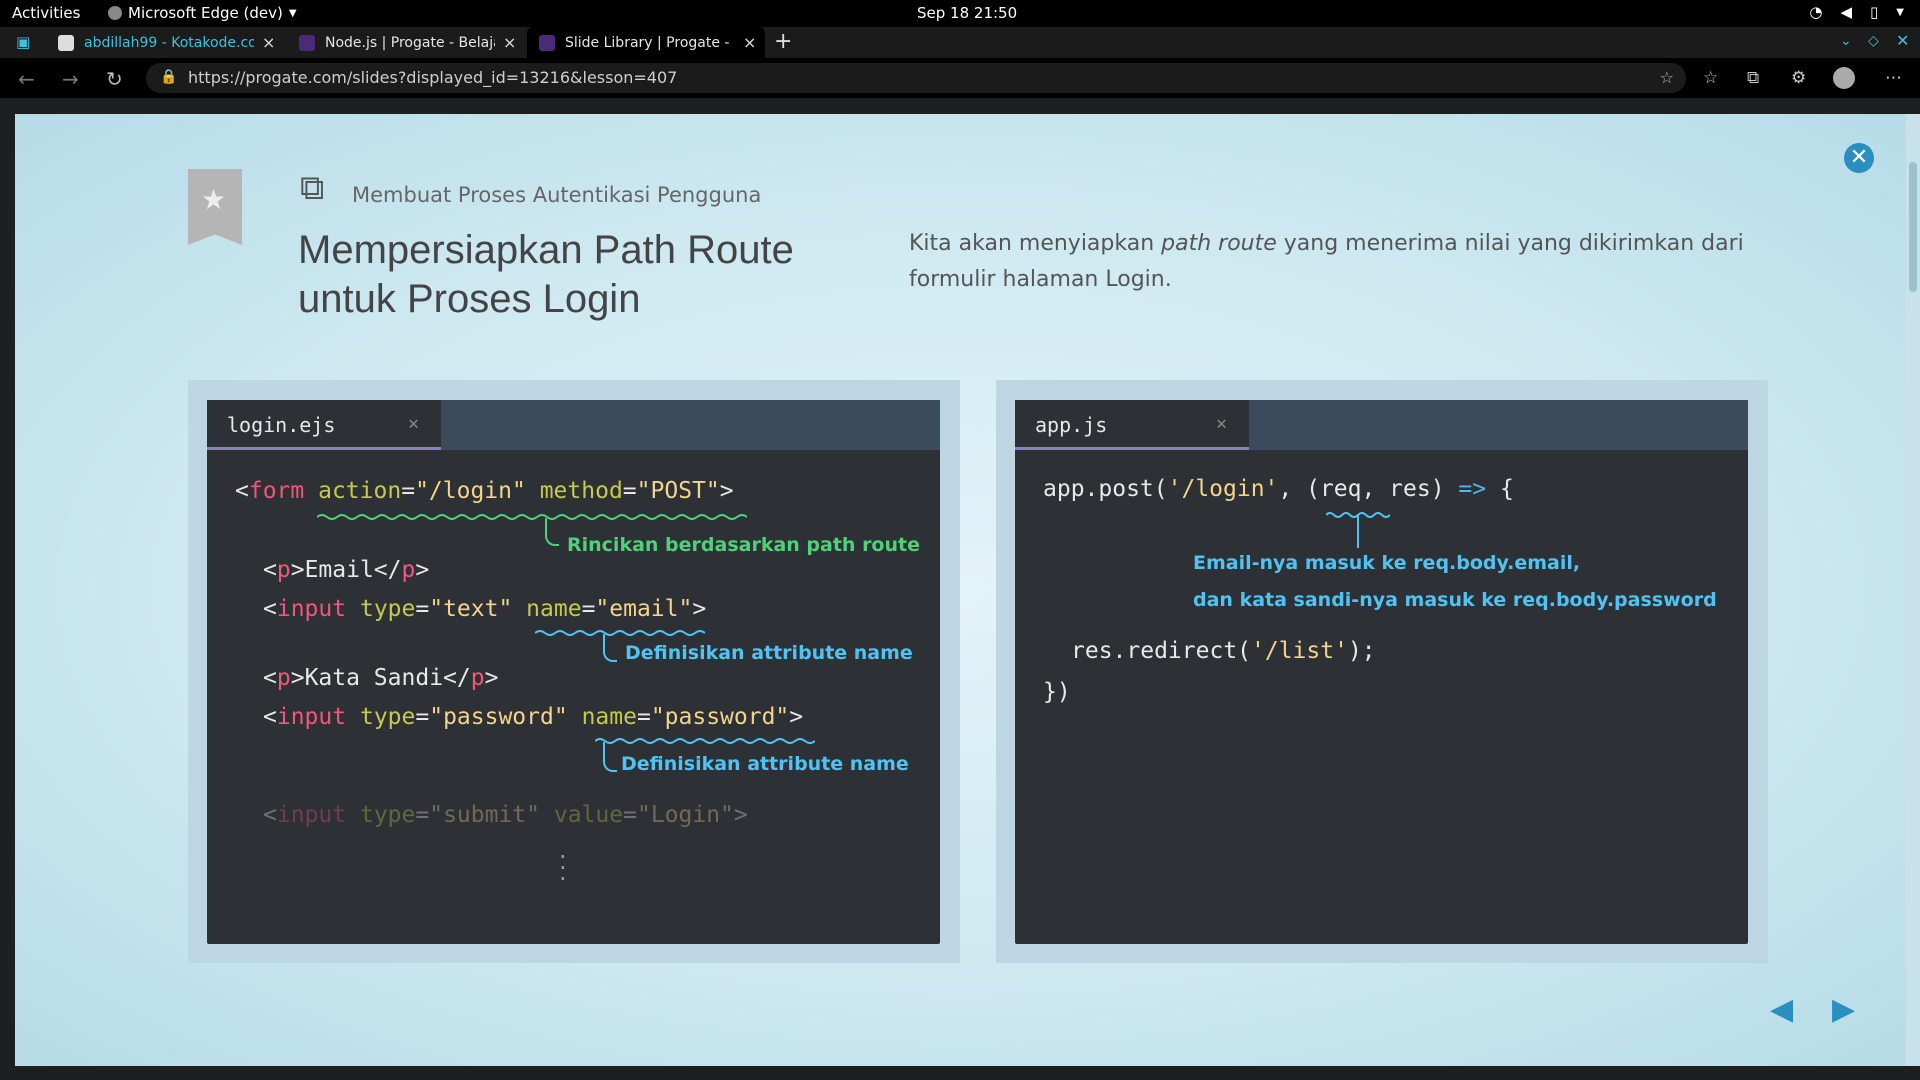  I want to click on code-line: }), so click(1057, 692).